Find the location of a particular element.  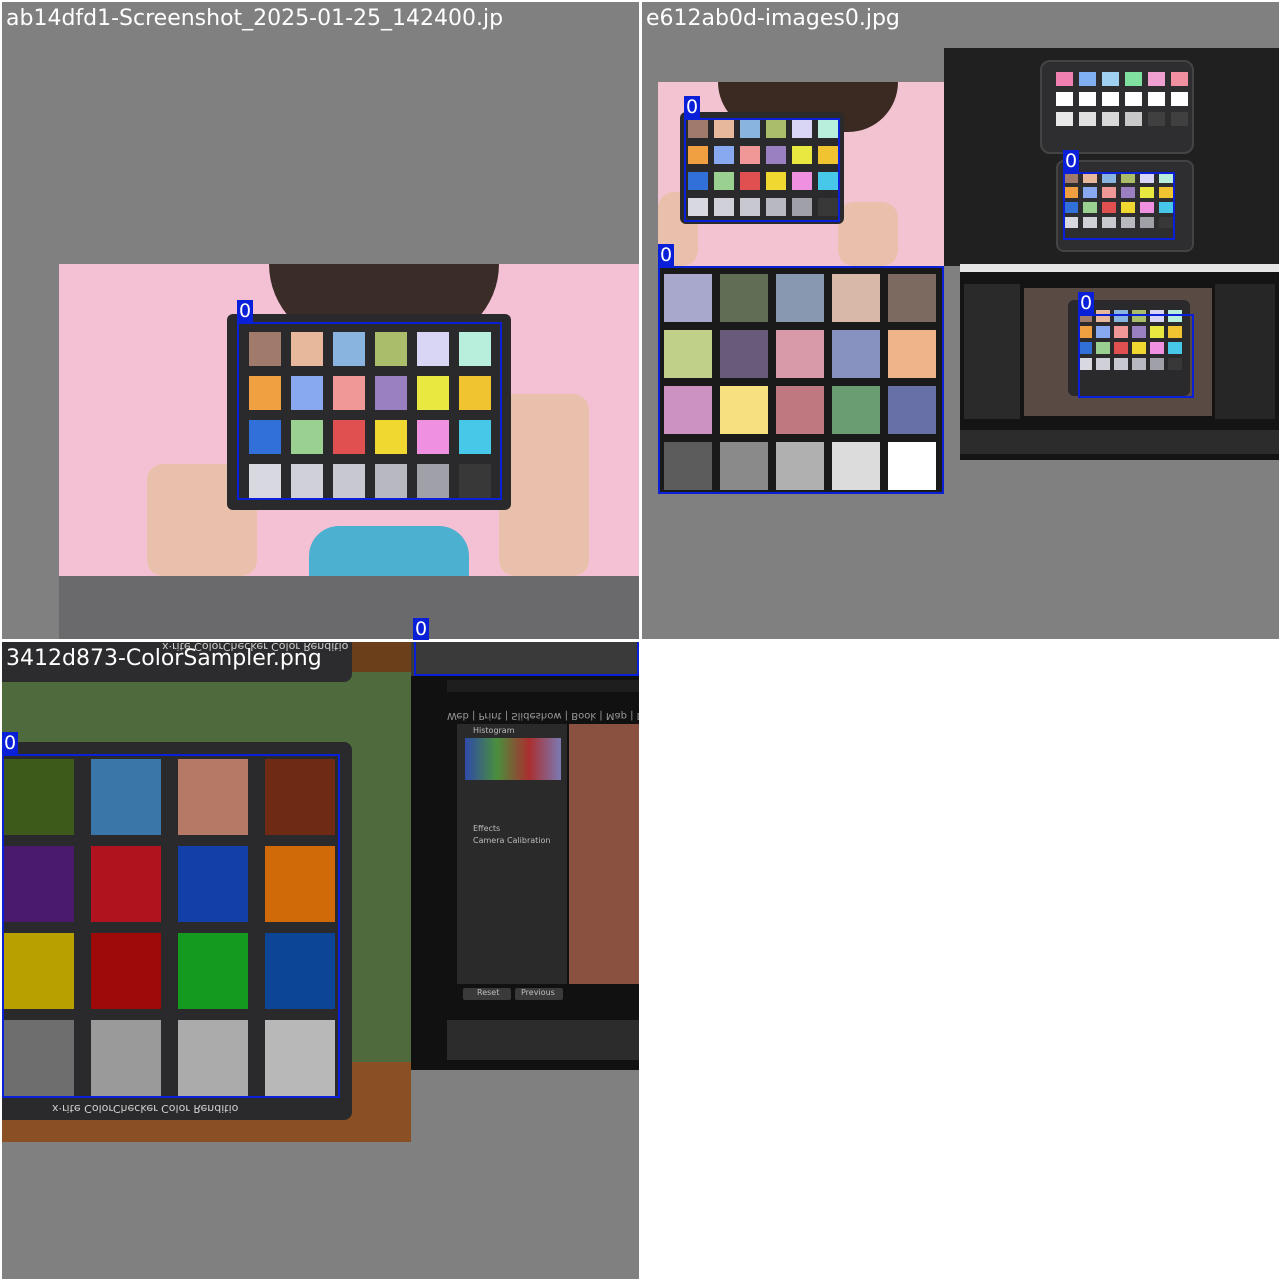

tile-filename: 3412d873-ColorSampler.png is located at coordinates (164, 658).